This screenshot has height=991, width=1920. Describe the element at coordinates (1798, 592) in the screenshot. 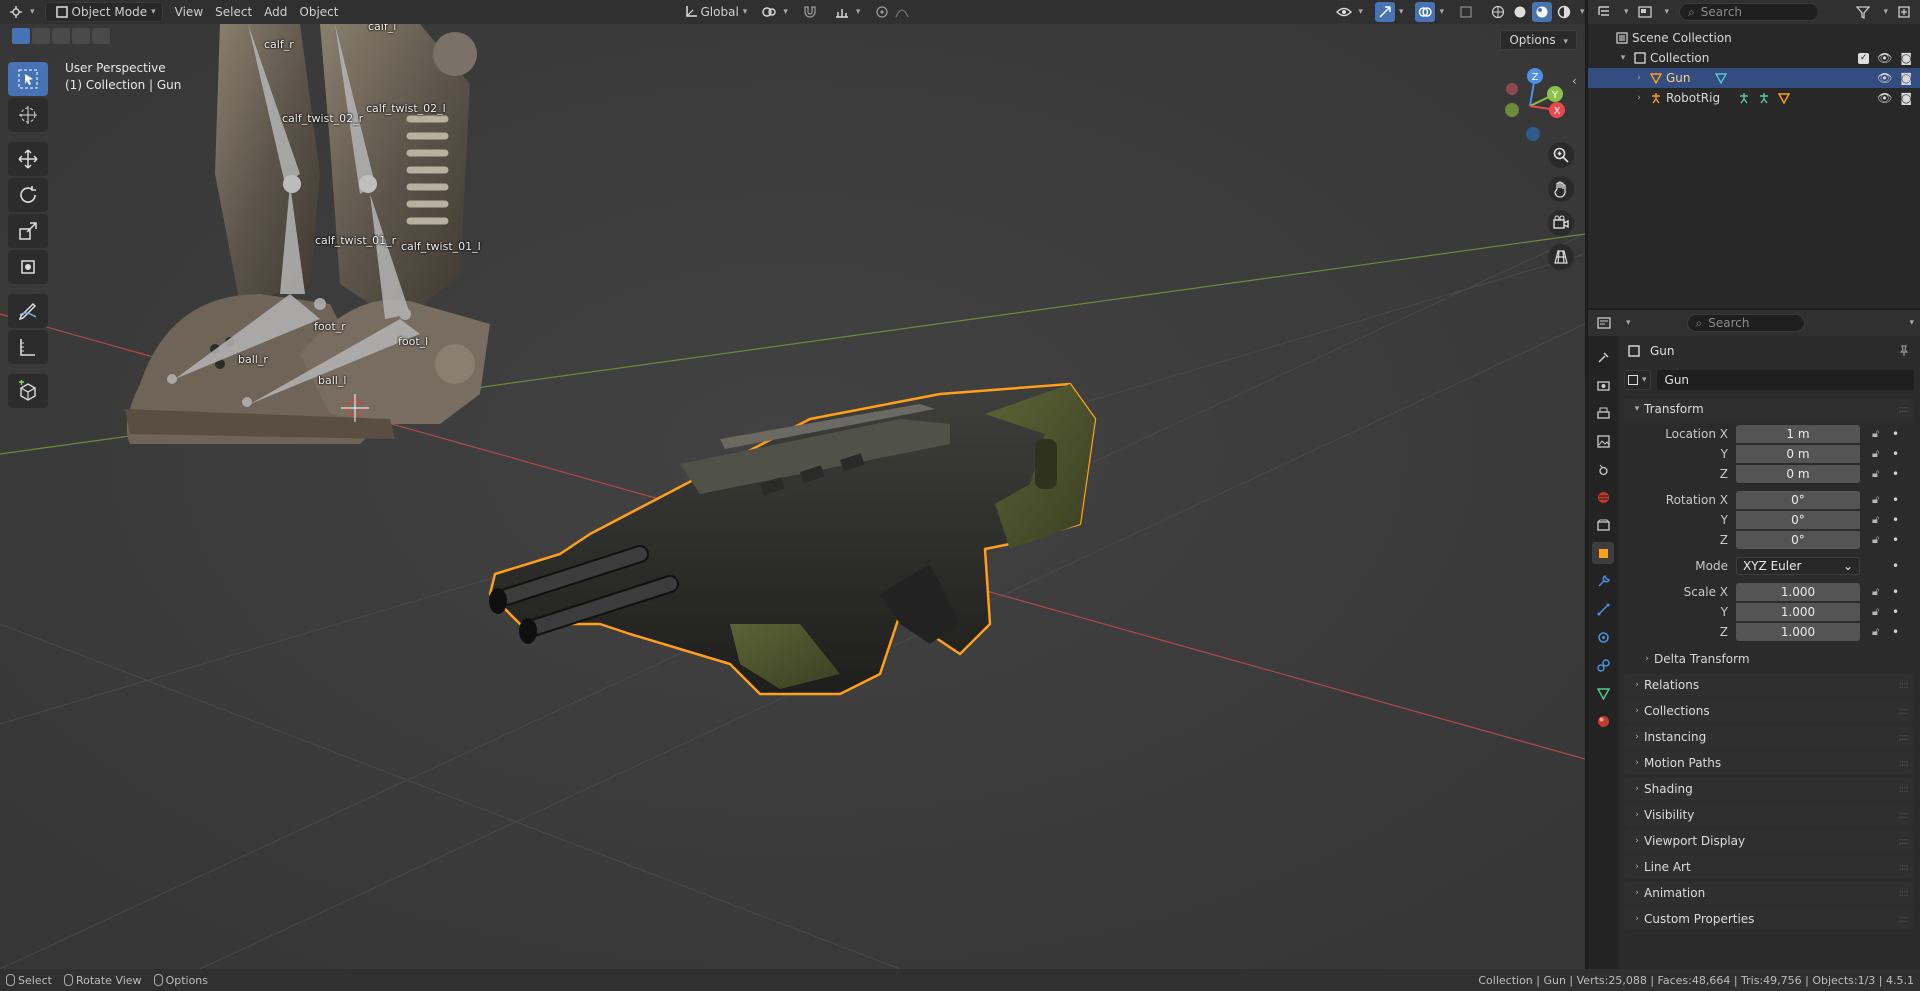

I see `scale-x-field: 1.000` at that location.